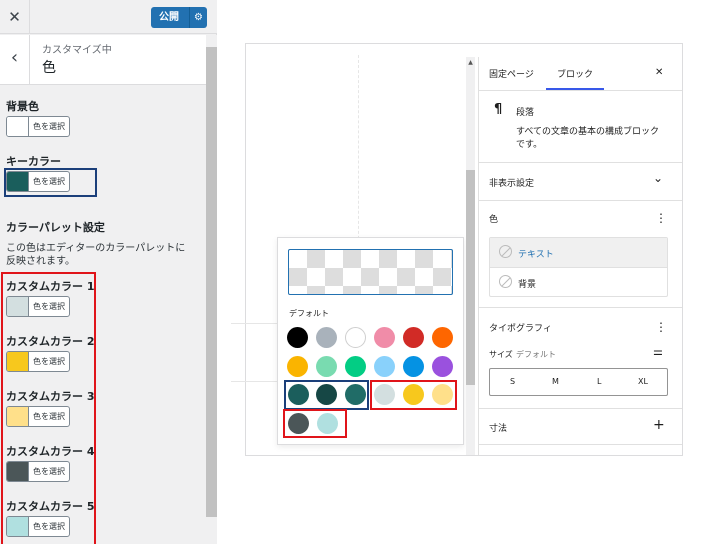  What do you see at coordinates (355, 337) in the screenshot?
I see `palette-color-white` at bounding box center [355, 337].